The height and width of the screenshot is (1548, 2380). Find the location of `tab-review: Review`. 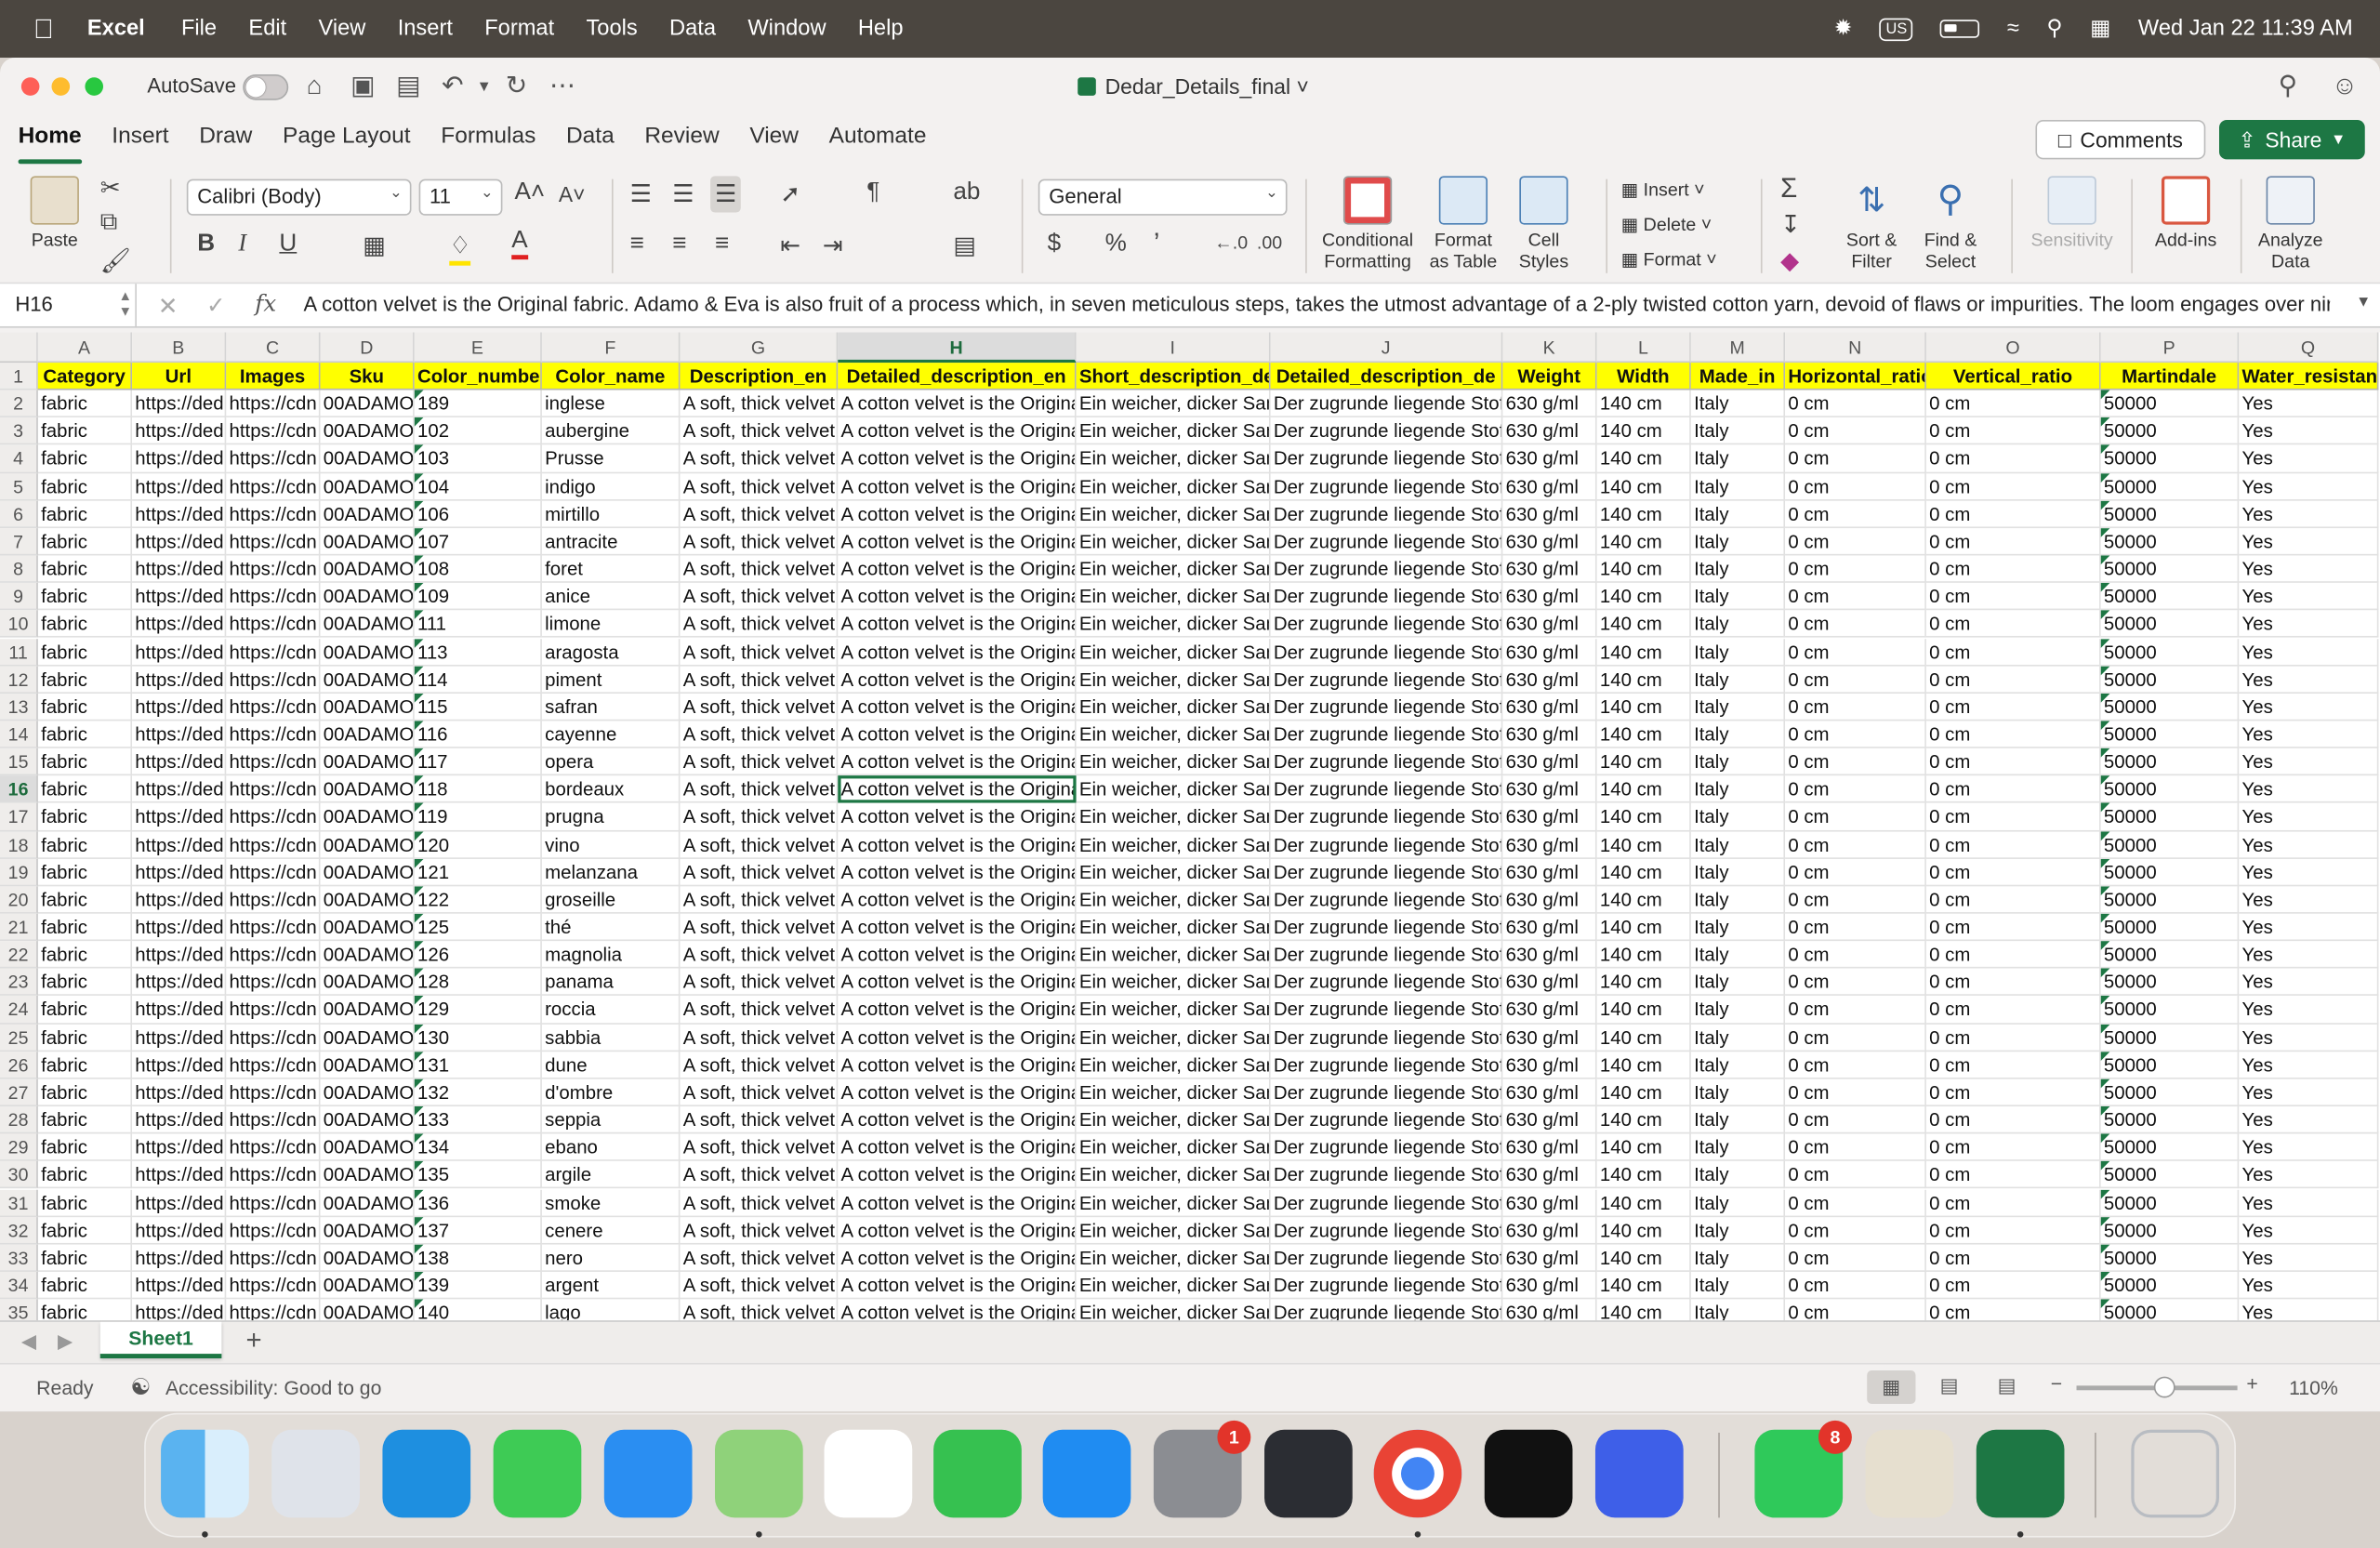

tab-review: Review is located at coordinates (681, 139).